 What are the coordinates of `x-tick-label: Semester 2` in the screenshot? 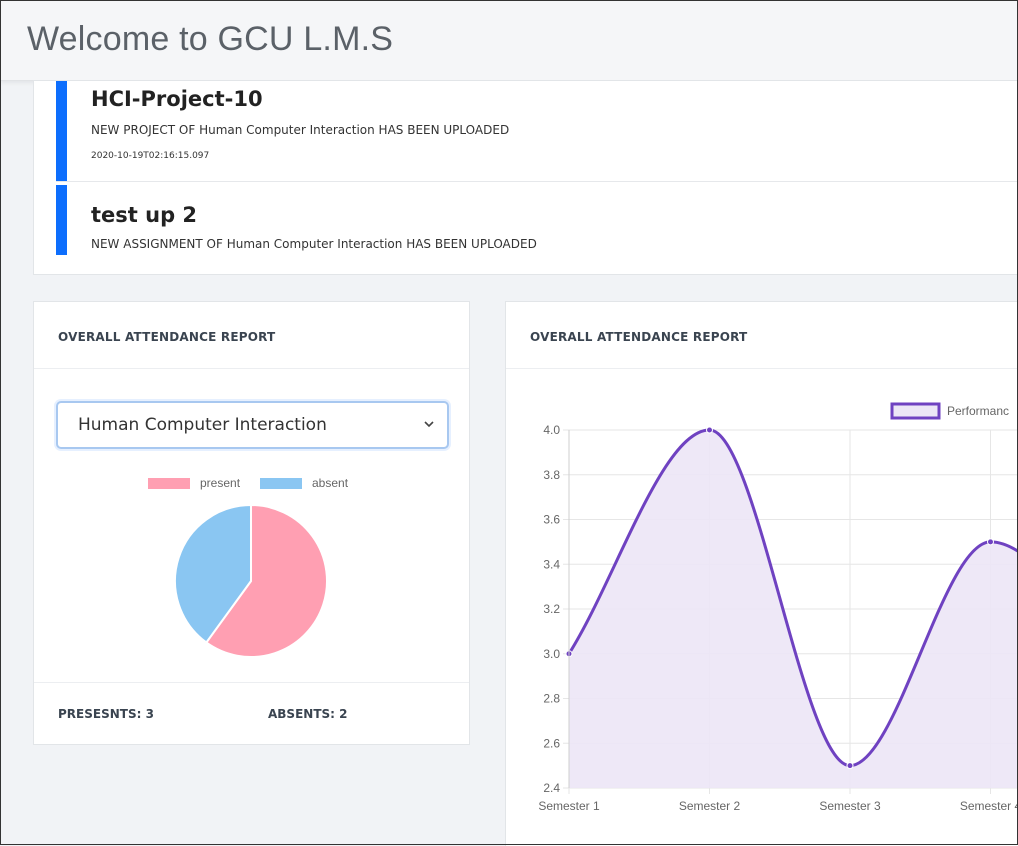 It's located at (710, 806).